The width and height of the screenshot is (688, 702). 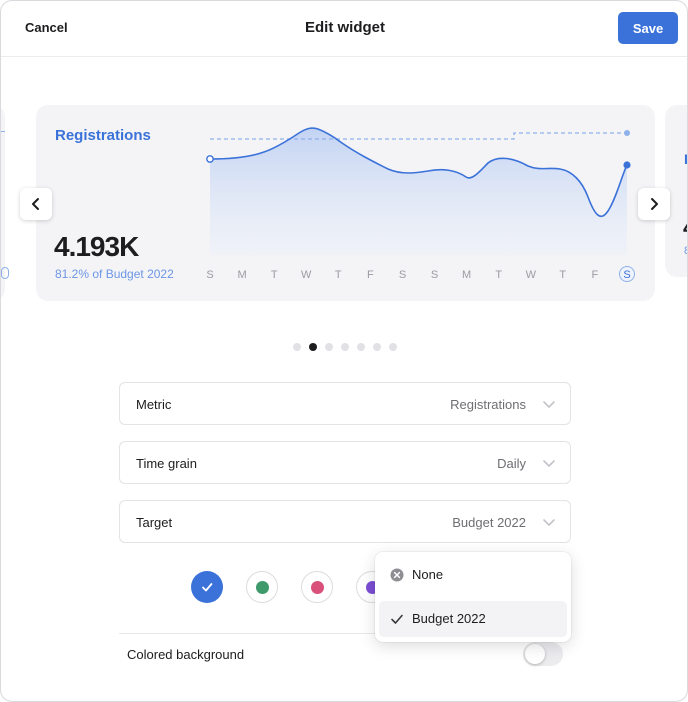 What do you see at coordinates (511, 463) in the screenshot?
I see `time-grain-select-value: Daily` at bounding box center [511, 463].